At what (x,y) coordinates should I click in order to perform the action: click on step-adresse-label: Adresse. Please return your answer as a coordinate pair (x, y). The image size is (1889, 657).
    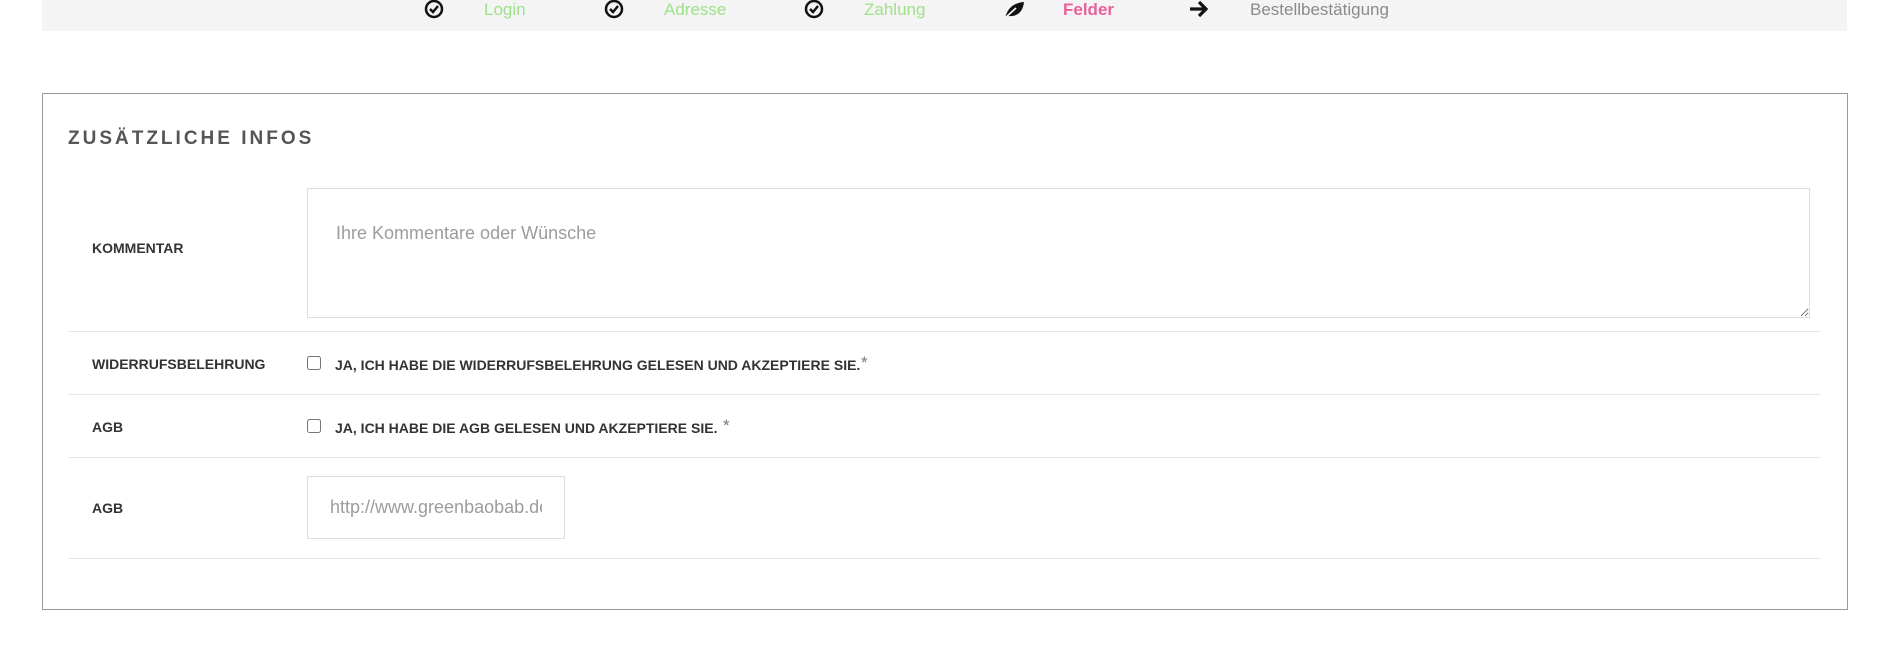
    Looking at the image, I should click on (695, 9).